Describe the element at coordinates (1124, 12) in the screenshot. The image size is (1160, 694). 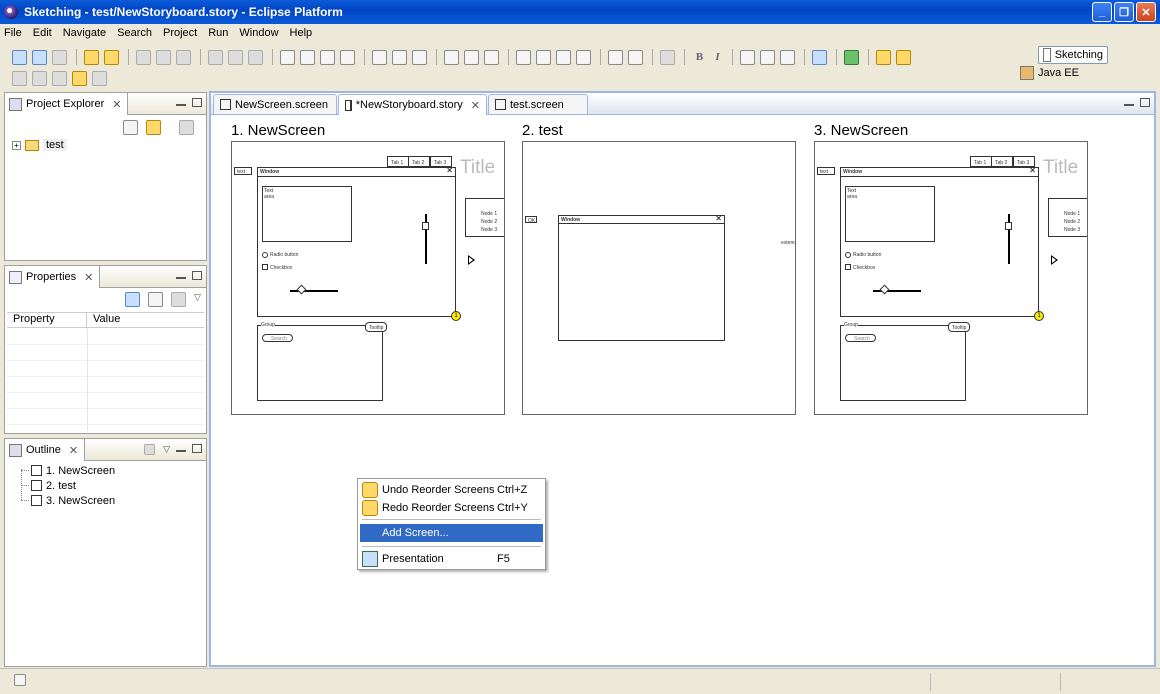
I see `maximize-button: ❐` at that location.